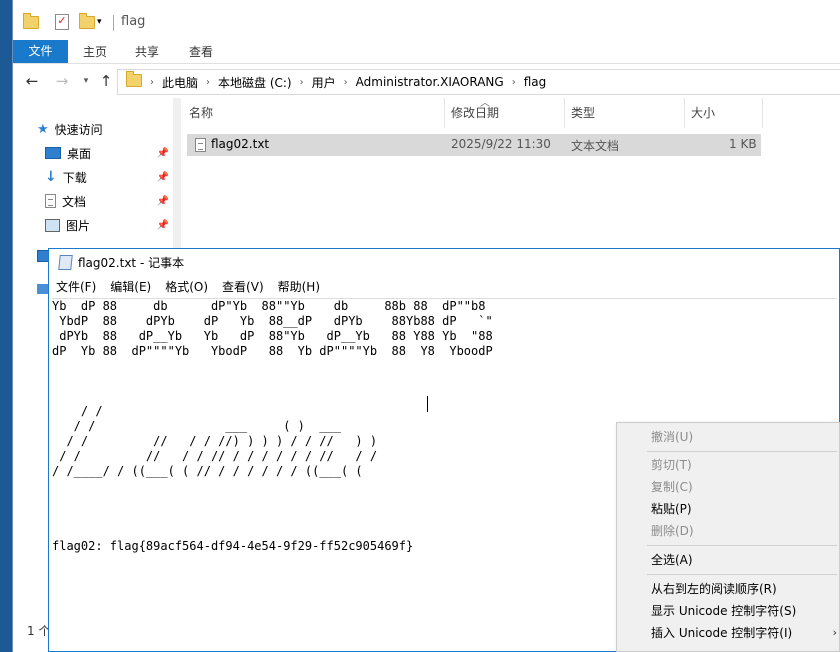  I want to click on menu-file: 文件(F), so click(76, 286).